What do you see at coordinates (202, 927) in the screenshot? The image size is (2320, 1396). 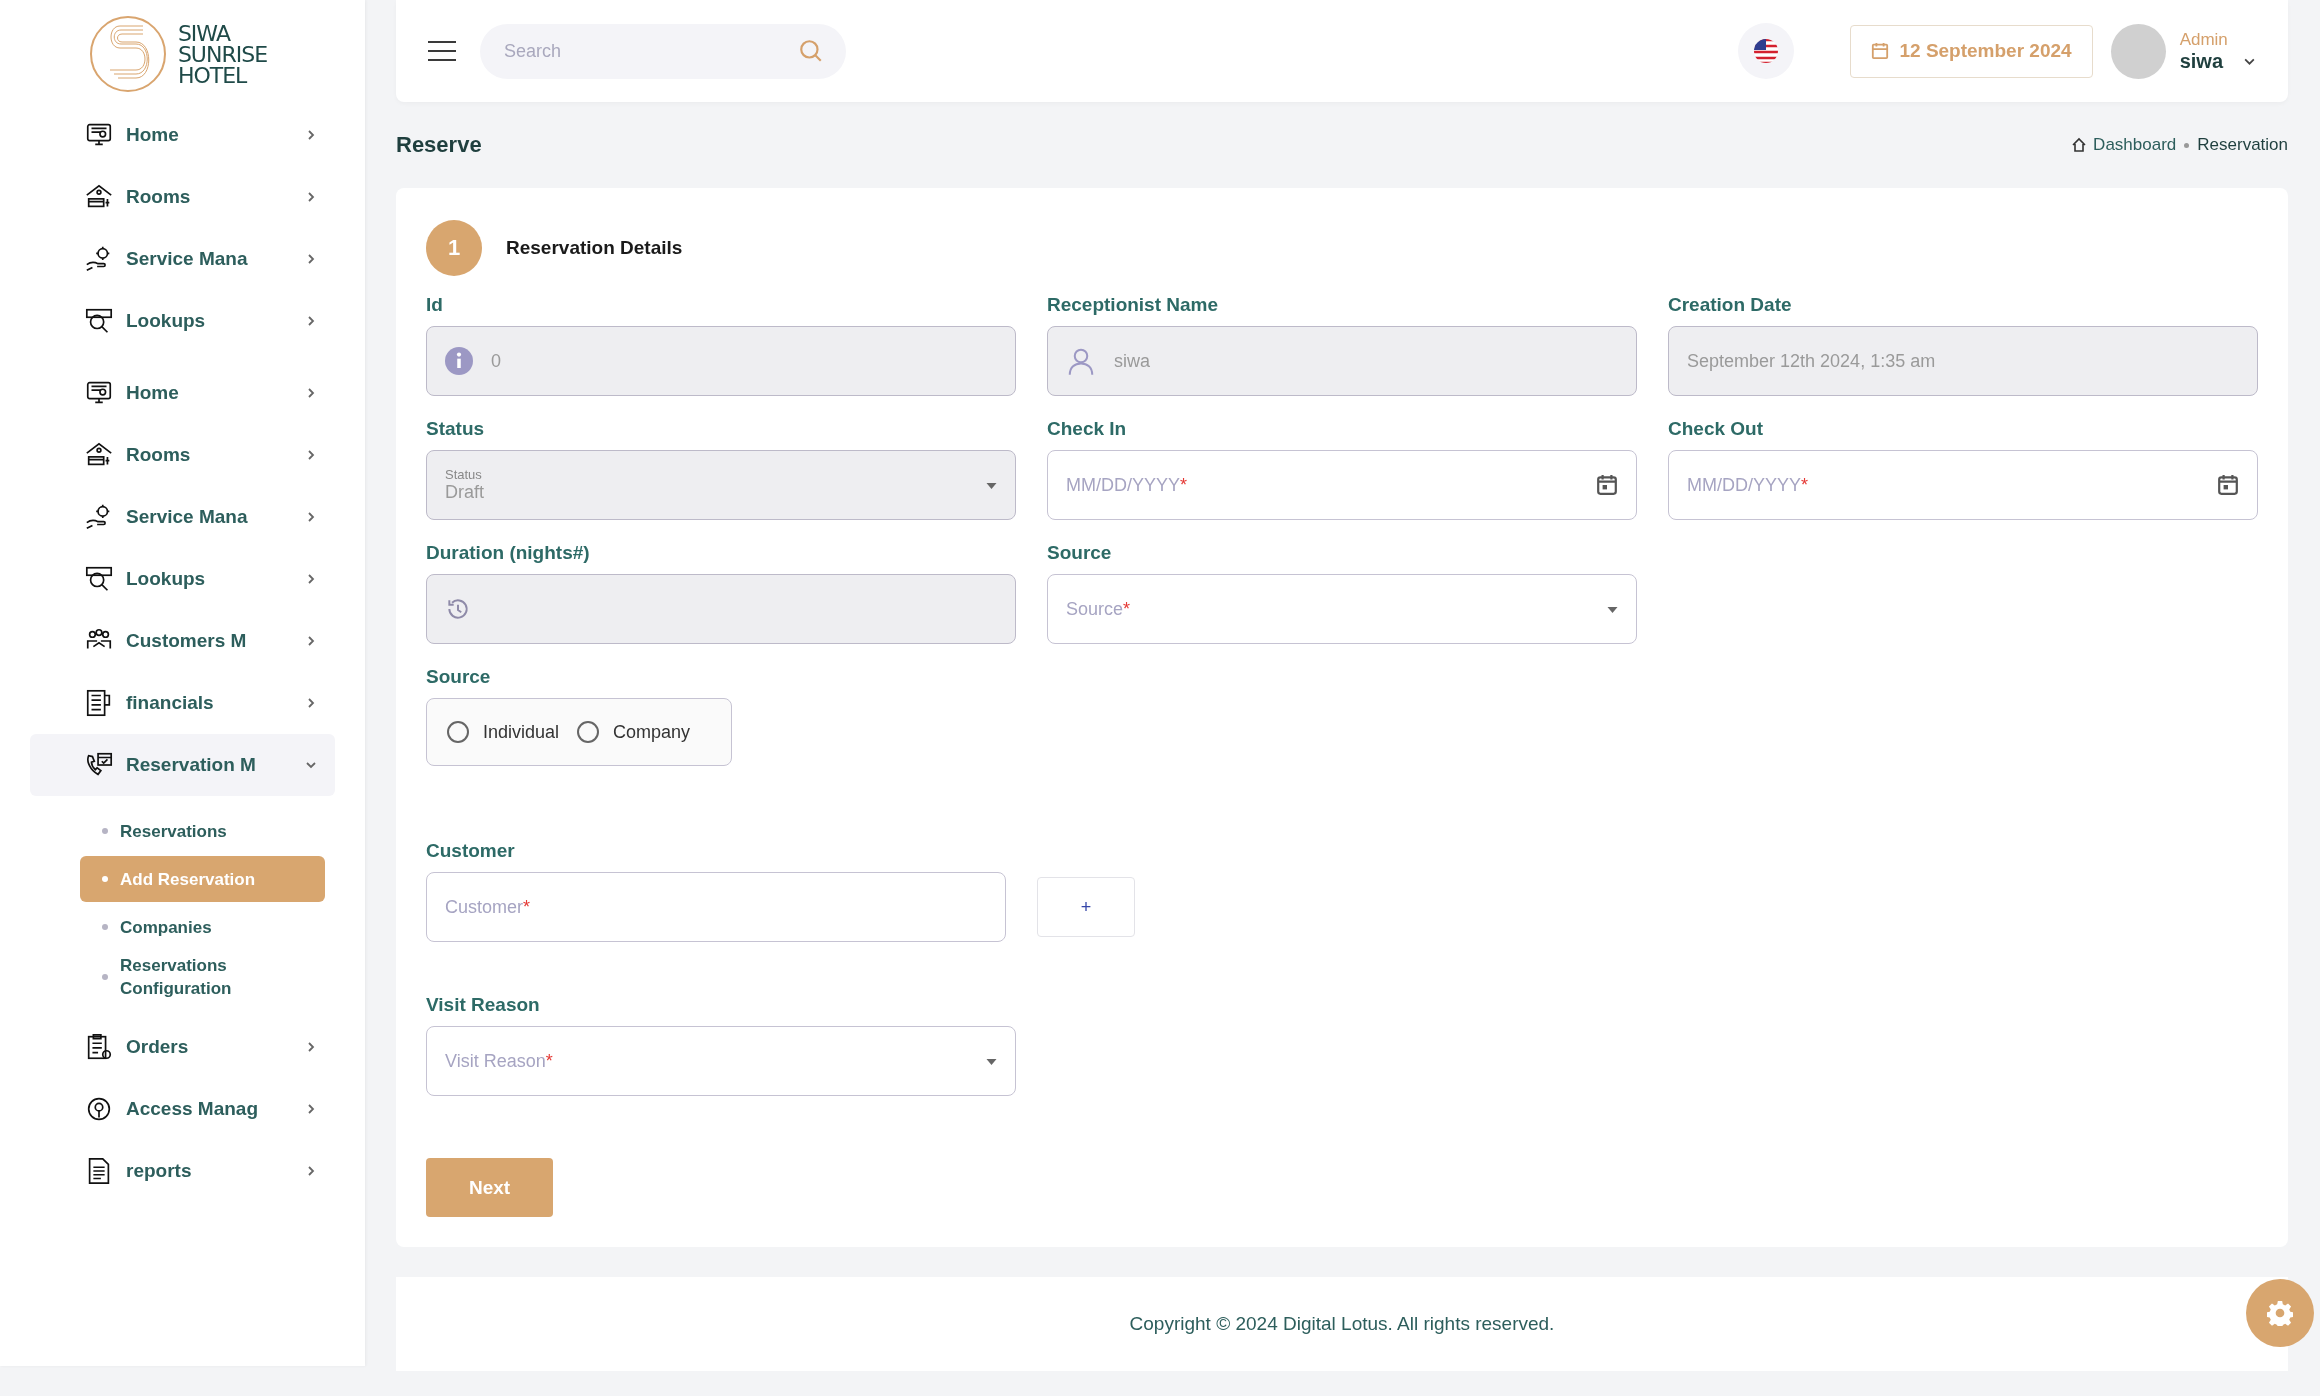 I see `submenu-item: Companies` at bounding box center [202, 927].